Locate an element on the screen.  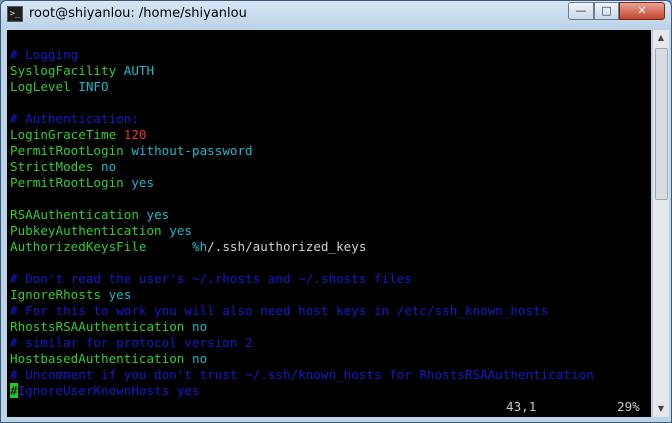
file-percent-status: 29% is located at coordinates (628, 406).